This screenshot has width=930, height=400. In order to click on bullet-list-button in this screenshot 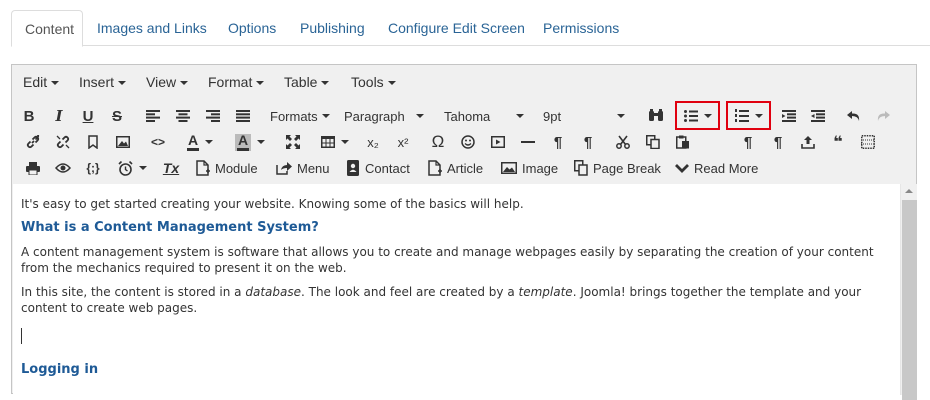, I will do `click(698, 116)`.